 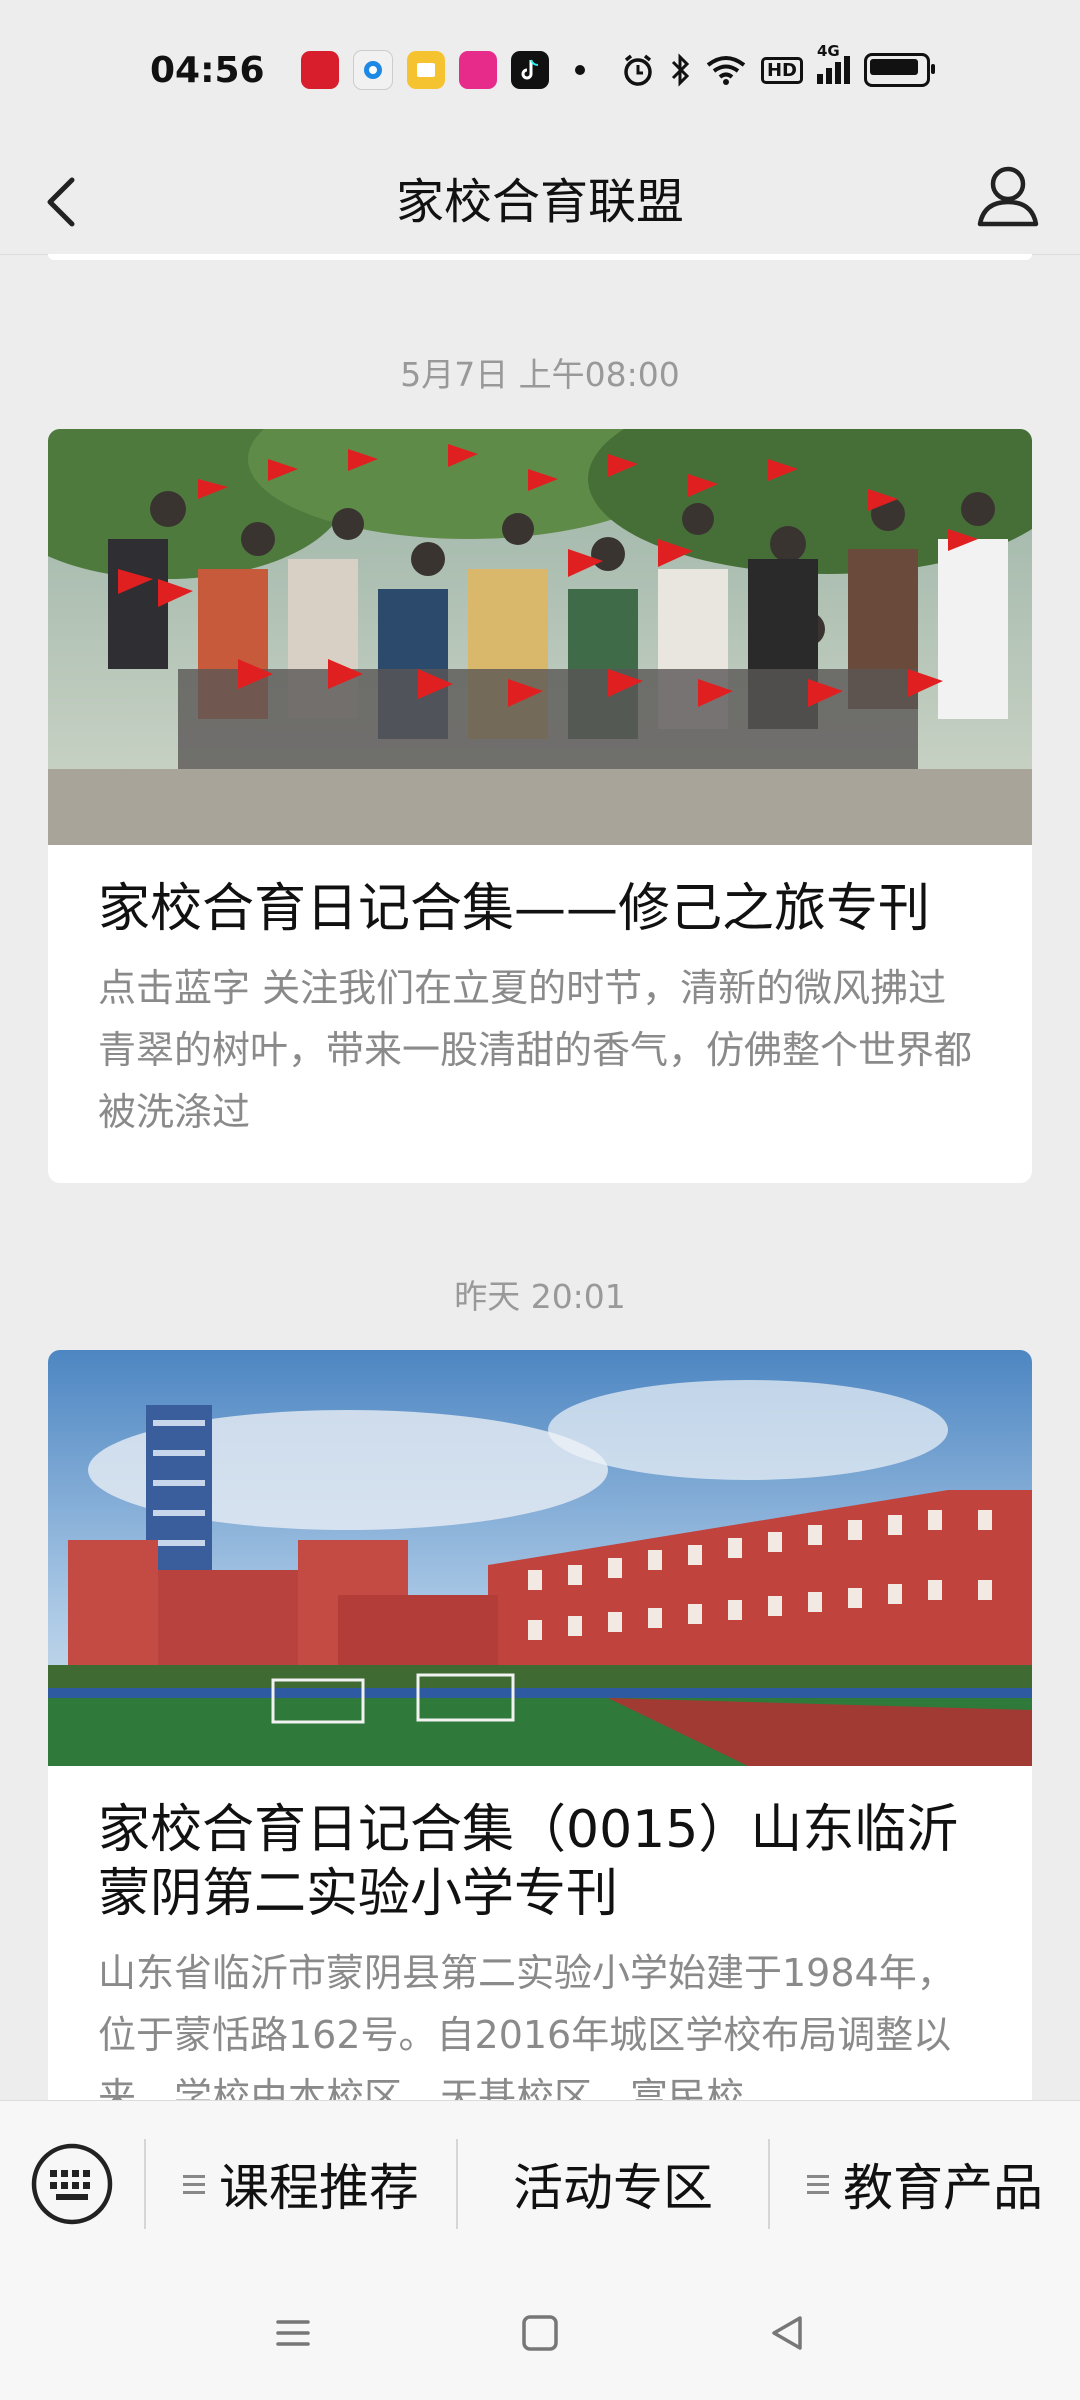 I want to click on alarm-icon, so click(x=638, y=70).